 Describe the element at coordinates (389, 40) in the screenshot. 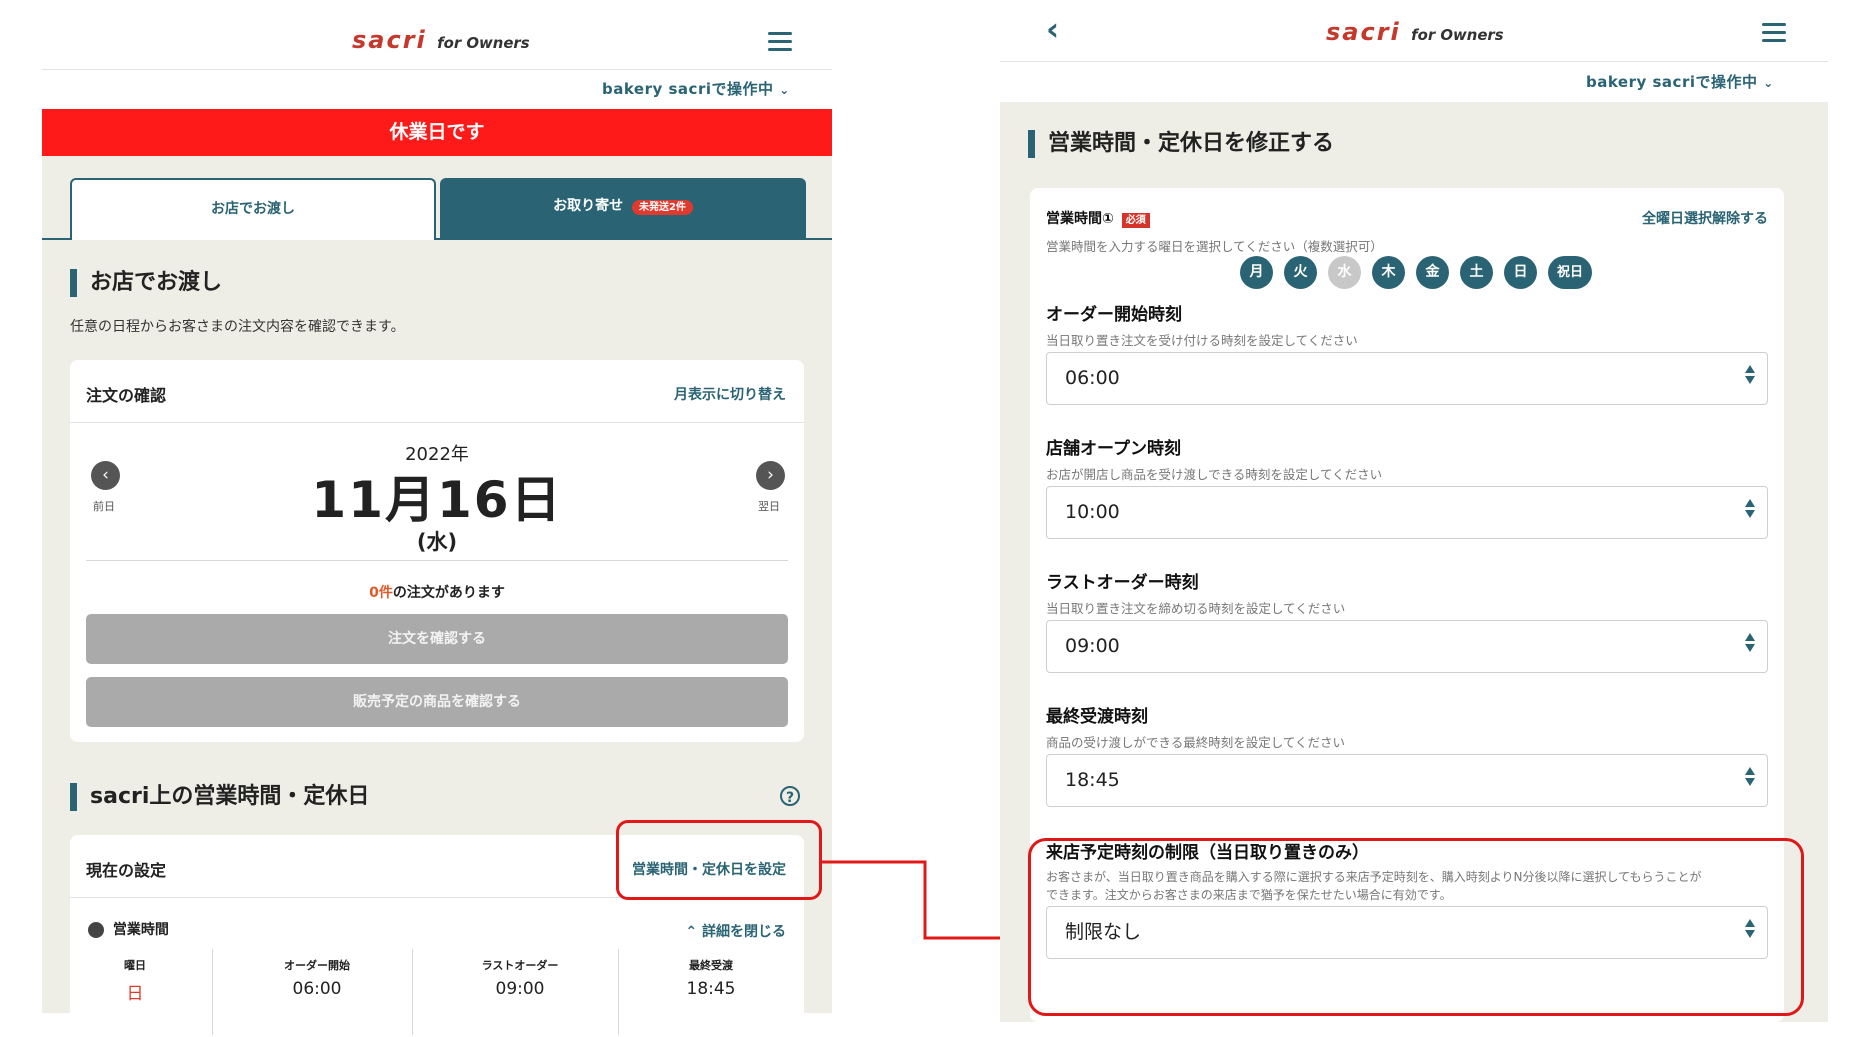

I see `brand-name: sacri` at that location.